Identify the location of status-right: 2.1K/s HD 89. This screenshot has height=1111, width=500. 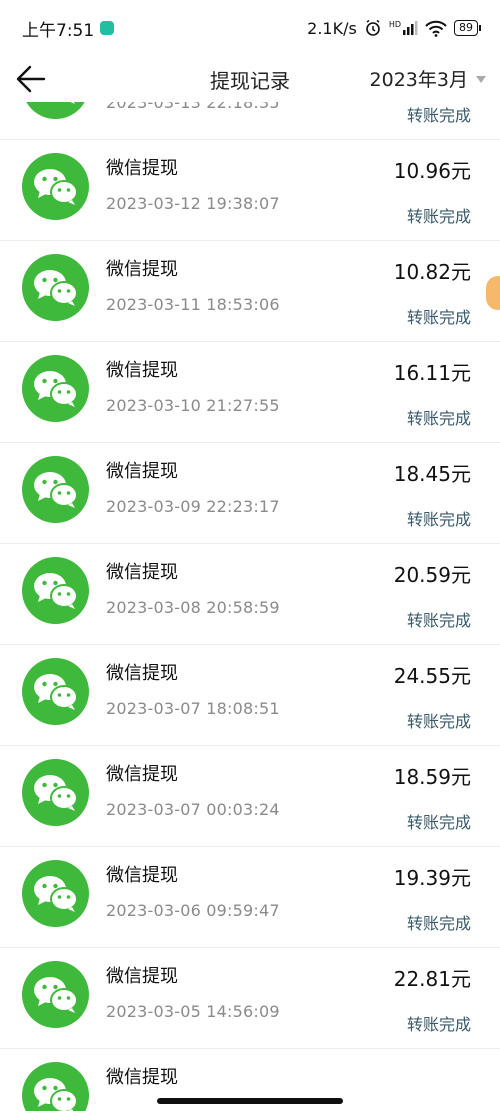
(394, 28).